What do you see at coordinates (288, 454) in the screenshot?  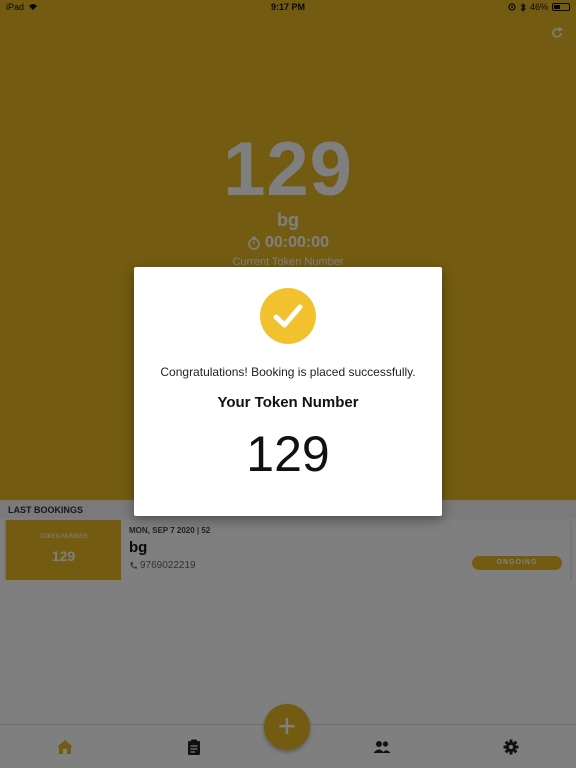 I see `token-number: 129` at bounding box center [288, 454].